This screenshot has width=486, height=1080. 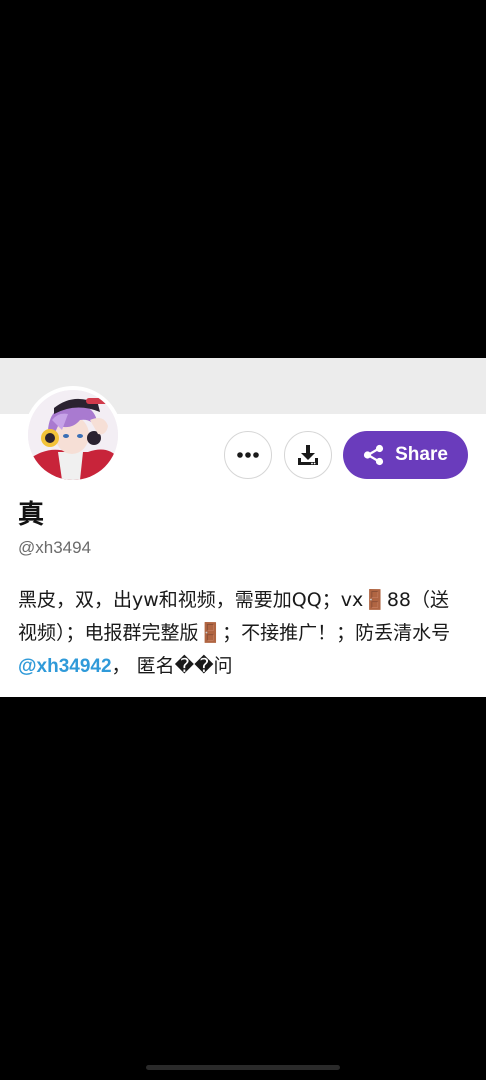 I want to click on user-handle: @xh3494, so click(x=55, y=547).